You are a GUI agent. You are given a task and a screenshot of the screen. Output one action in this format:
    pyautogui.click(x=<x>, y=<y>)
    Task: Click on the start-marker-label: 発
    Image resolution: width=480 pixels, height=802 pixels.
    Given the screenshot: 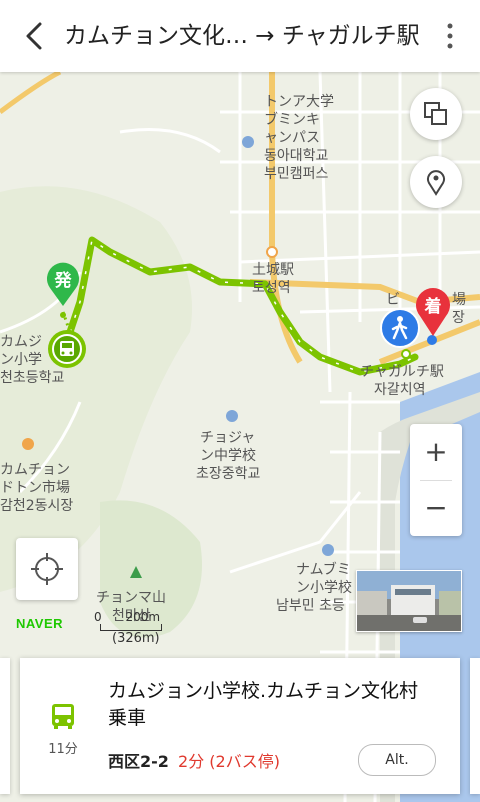 What is the action you would take?
    pyautogui.click(x=63, y=281)
    